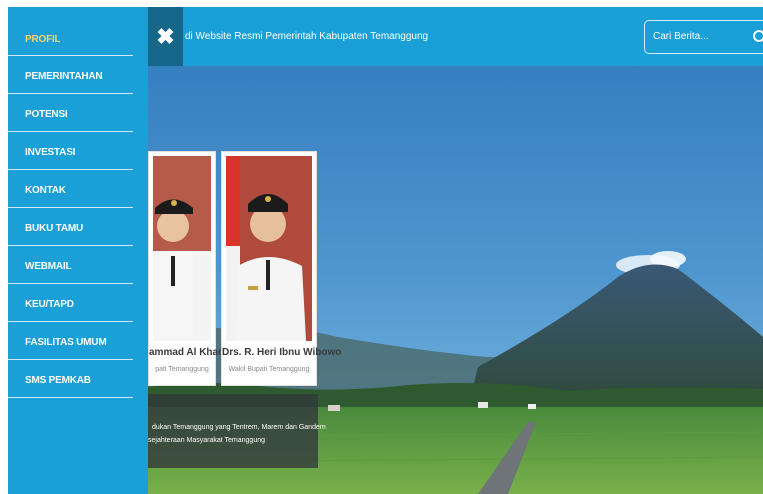 This screenshot has width=763, height=494. I want to click on official-card-bupati: ammad Al Khadziq pati Temanggung, so click(193, 268).